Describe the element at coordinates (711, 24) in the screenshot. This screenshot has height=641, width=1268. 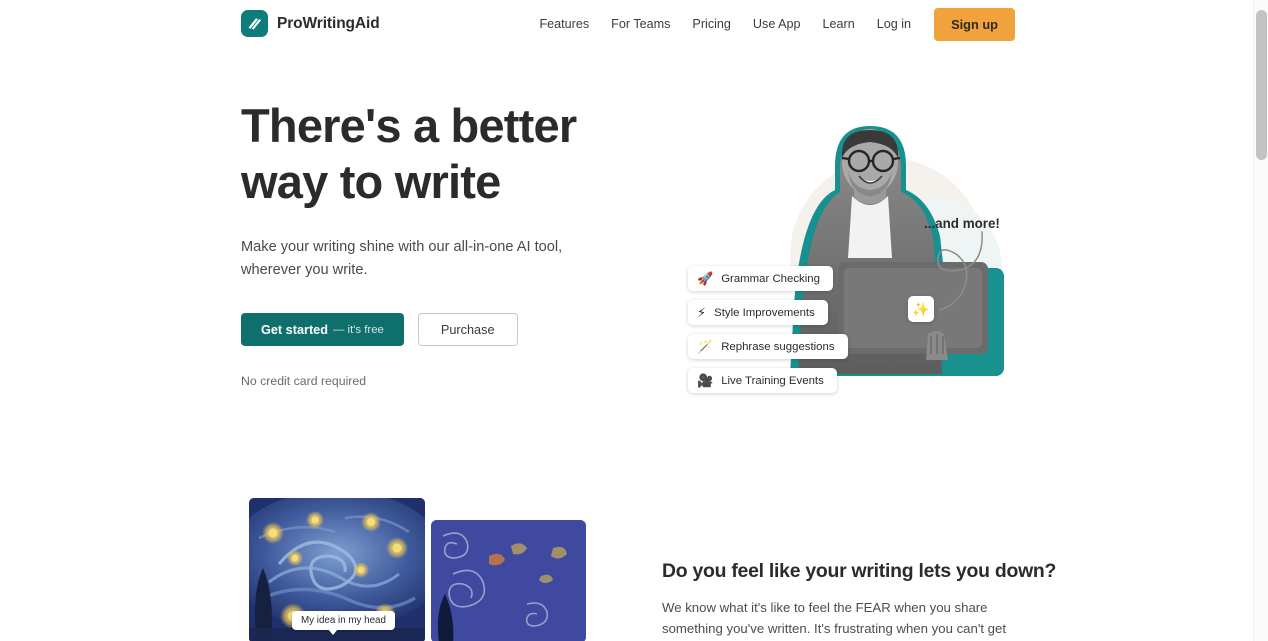
I see `nav-pricing: Pricing` at that location.